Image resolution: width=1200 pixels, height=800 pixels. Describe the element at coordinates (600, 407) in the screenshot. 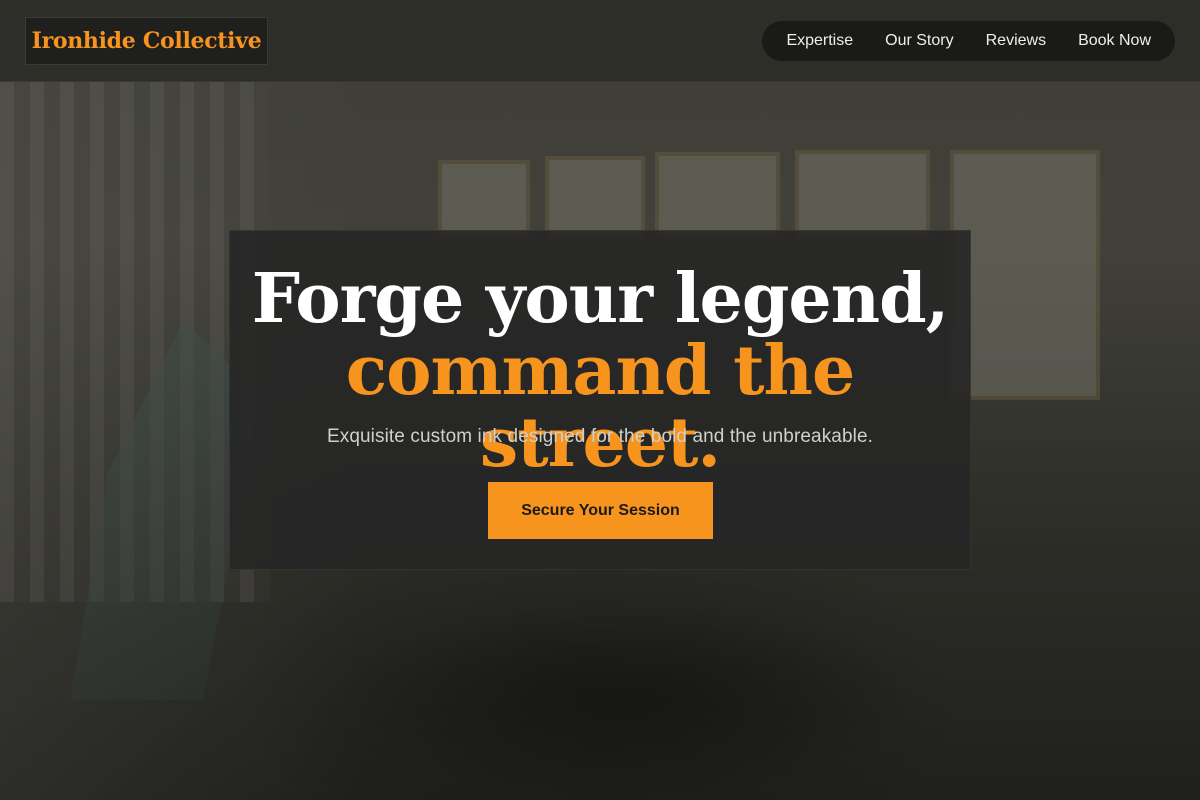

I see `hero-headline-line2: command the street.` at that location.